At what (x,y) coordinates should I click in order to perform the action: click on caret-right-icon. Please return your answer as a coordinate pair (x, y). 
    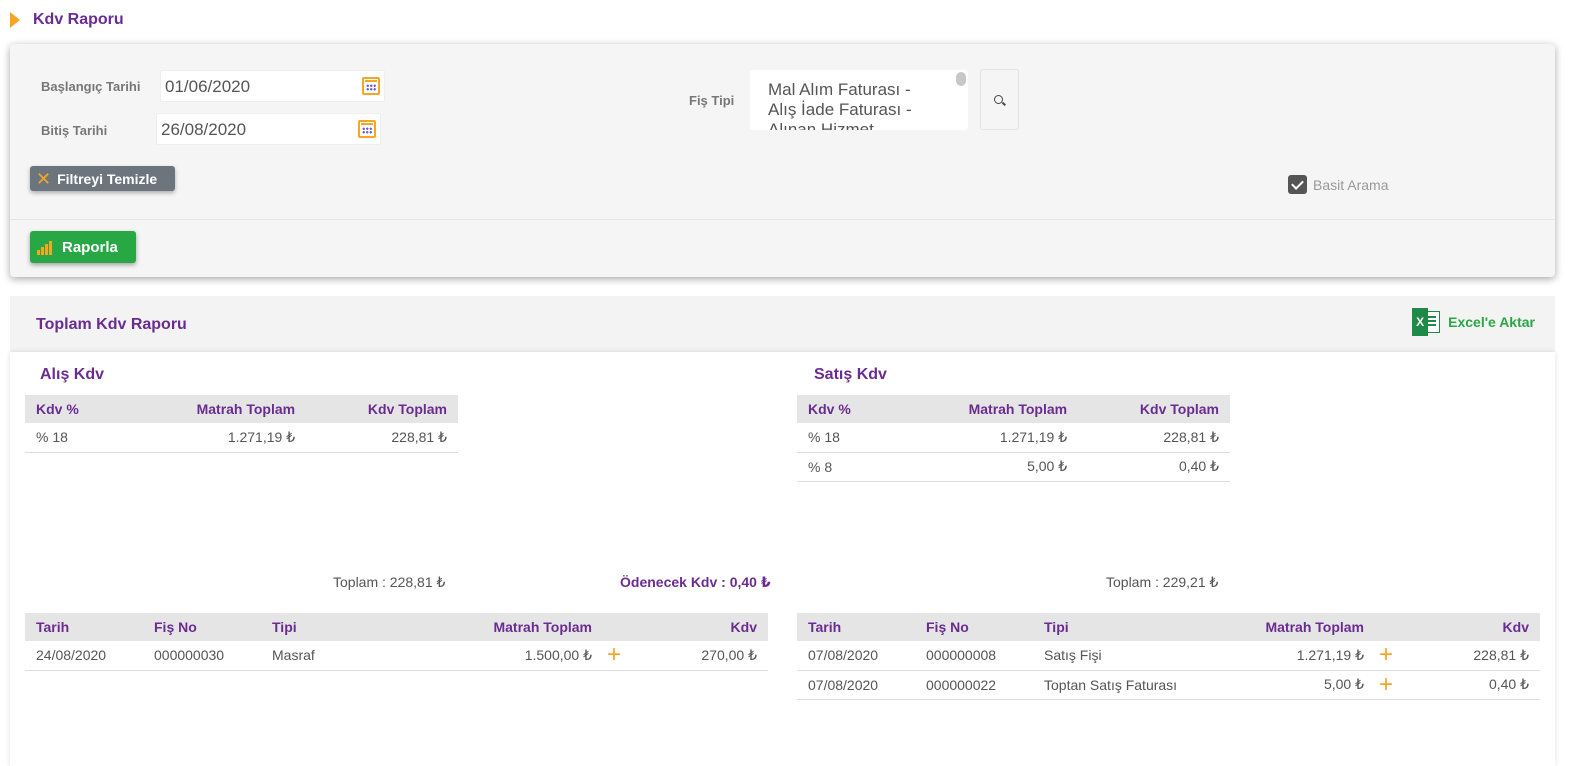
    Looking at the image, I should click on (15, 20).